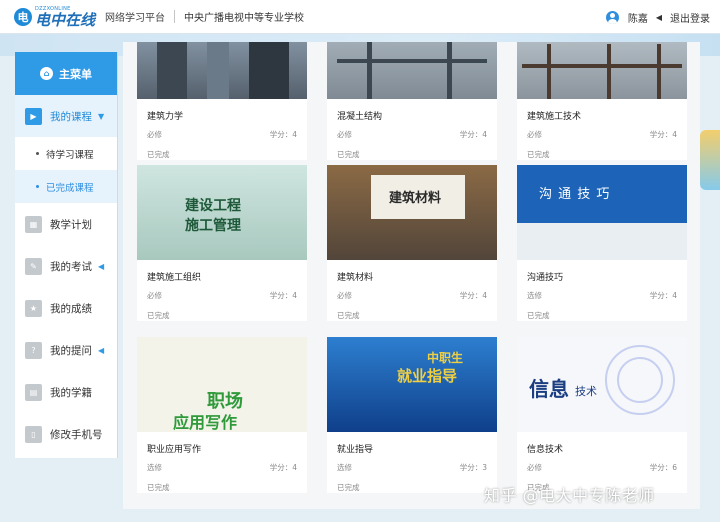  I want to click on chevron-down-icon: ▼, so click(101, 116).